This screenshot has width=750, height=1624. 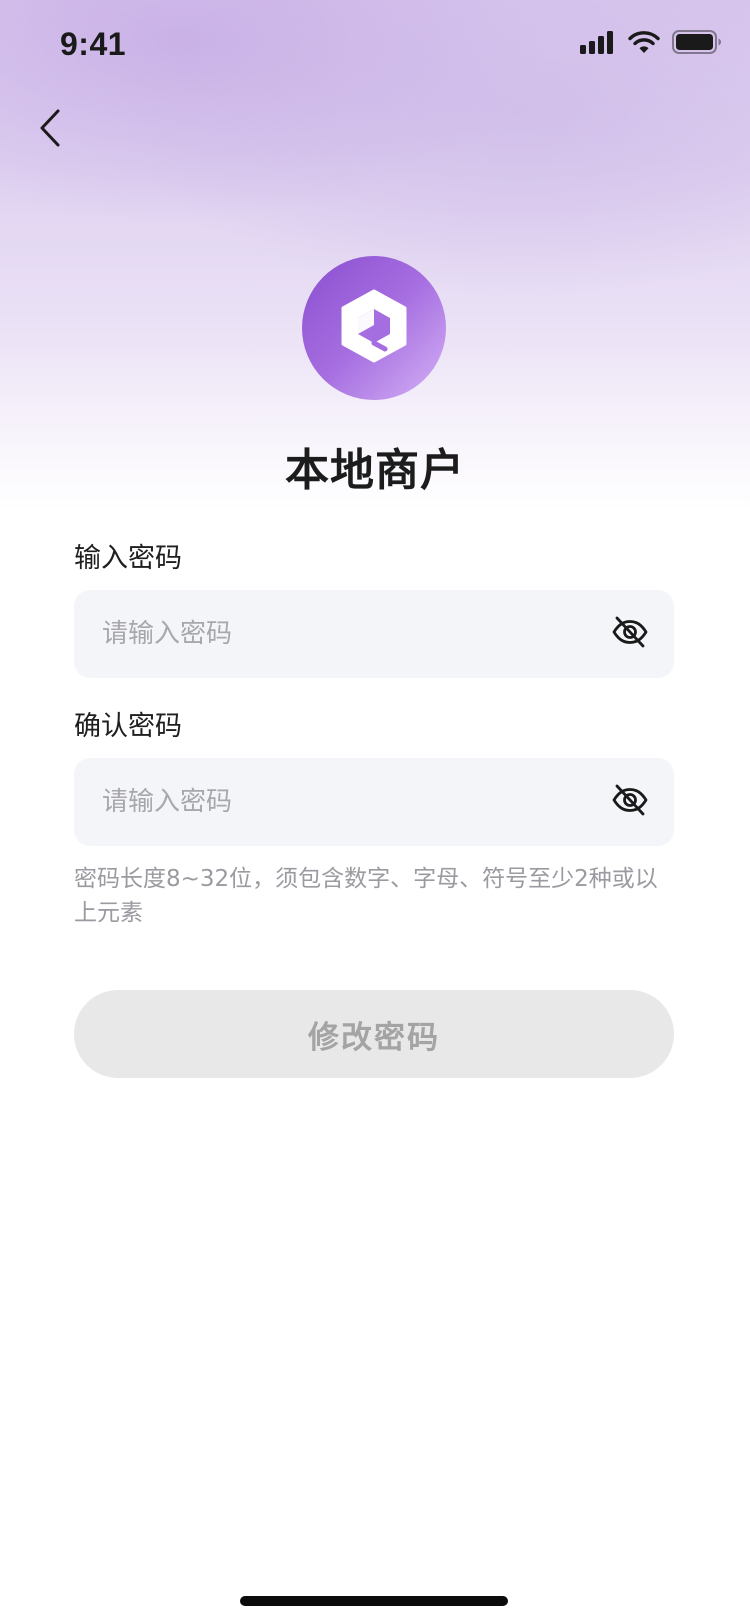 I want to click on password-visibility-toggle, so click(x=630, y=634).